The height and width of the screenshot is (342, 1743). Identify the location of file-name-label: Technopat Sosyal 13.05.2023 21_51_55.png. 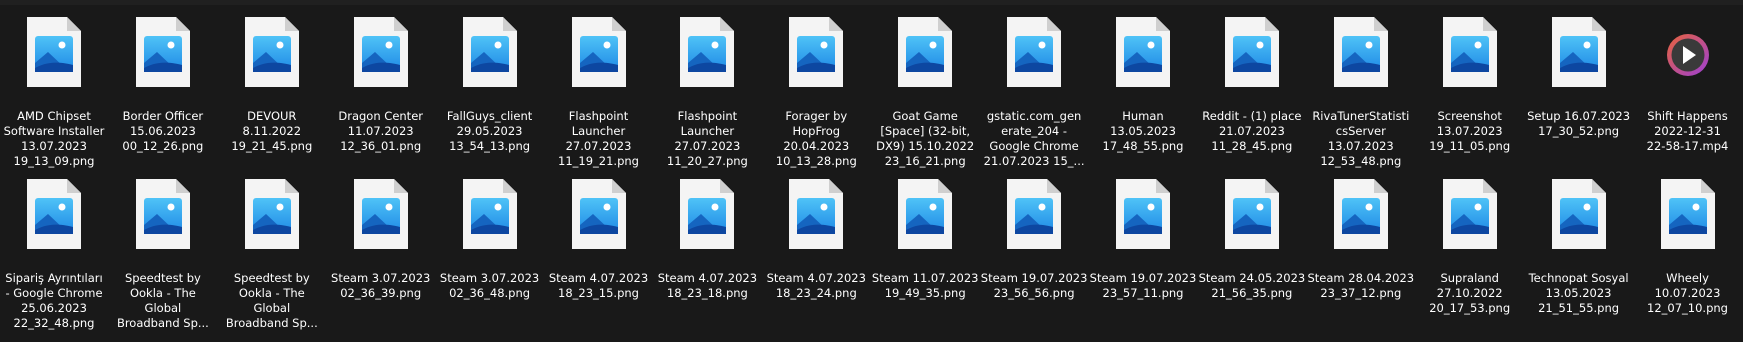
(1578, 293).